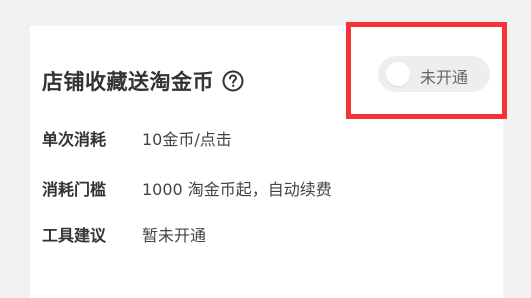  I want to click on info-key: 单次消耗, so click(74, 139).